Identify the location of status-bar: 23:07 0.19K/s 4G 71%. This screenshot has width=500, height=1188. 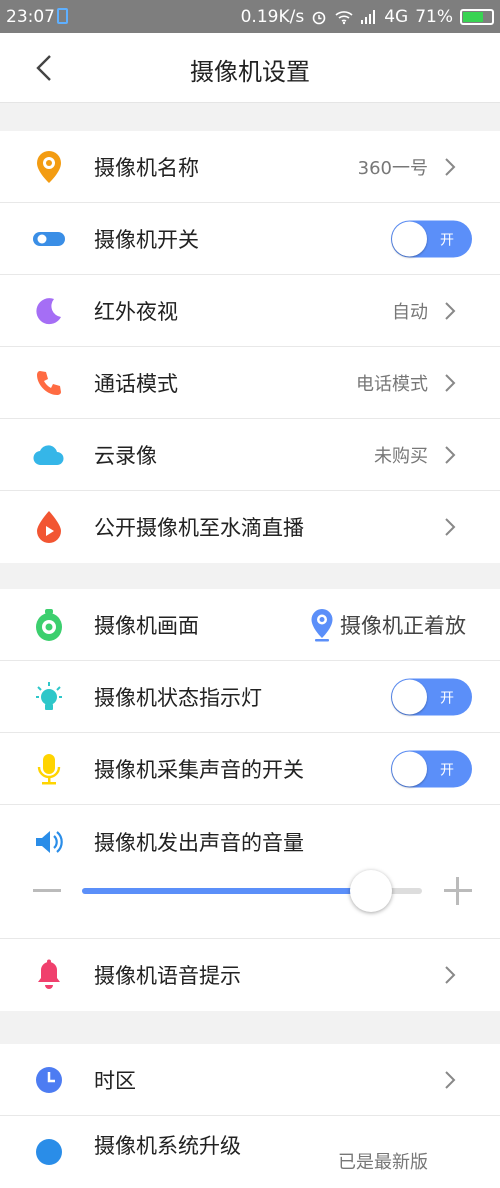
(250, 16).